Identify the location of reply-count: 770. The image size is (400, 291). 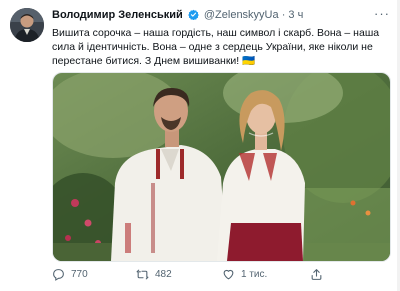
(79, 274).